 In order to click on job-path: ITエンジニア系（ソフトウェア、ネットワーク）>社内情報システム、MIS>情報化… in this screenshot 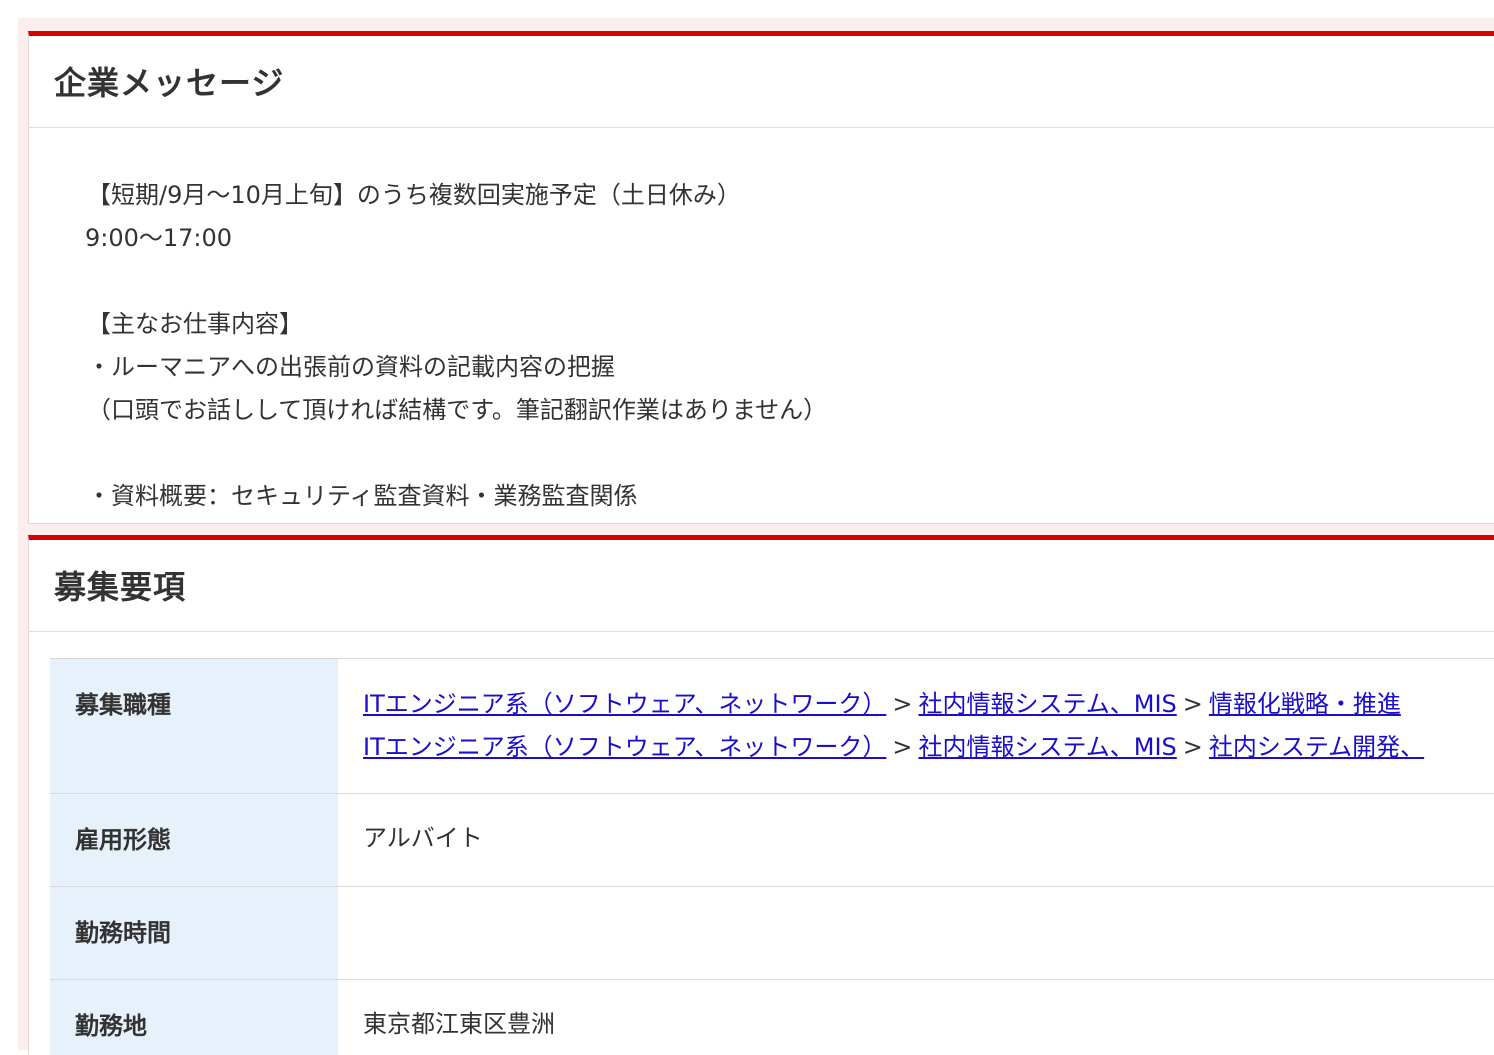, I will do `click(928, 704)`.